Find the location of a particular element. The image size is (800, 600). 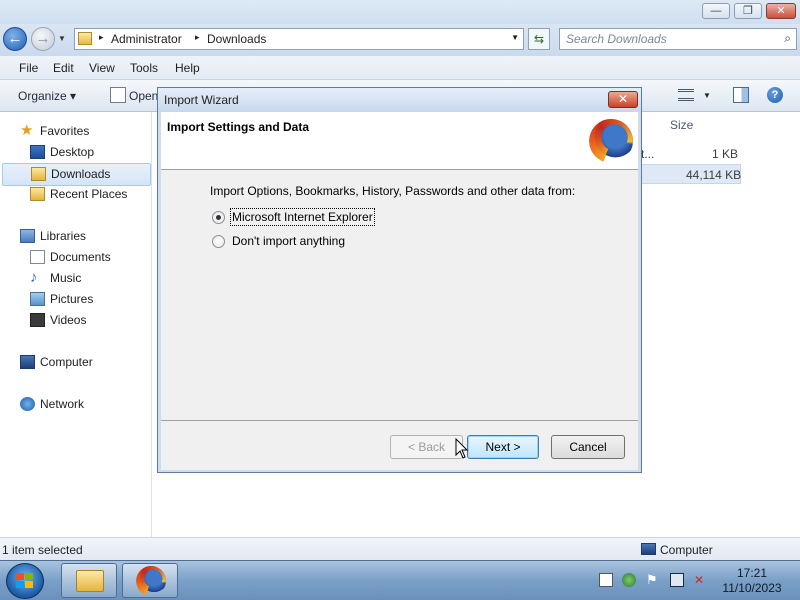

help-icon: ? is located at coordinates (775, 95).